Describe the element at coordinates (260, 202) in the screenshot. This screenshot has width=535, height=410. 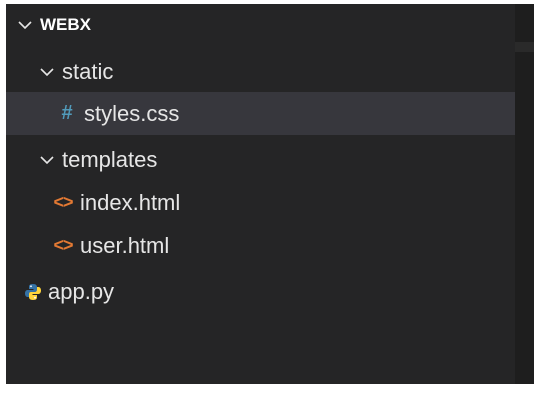
I see `tree-file-index-html: <> index.html` at that location.